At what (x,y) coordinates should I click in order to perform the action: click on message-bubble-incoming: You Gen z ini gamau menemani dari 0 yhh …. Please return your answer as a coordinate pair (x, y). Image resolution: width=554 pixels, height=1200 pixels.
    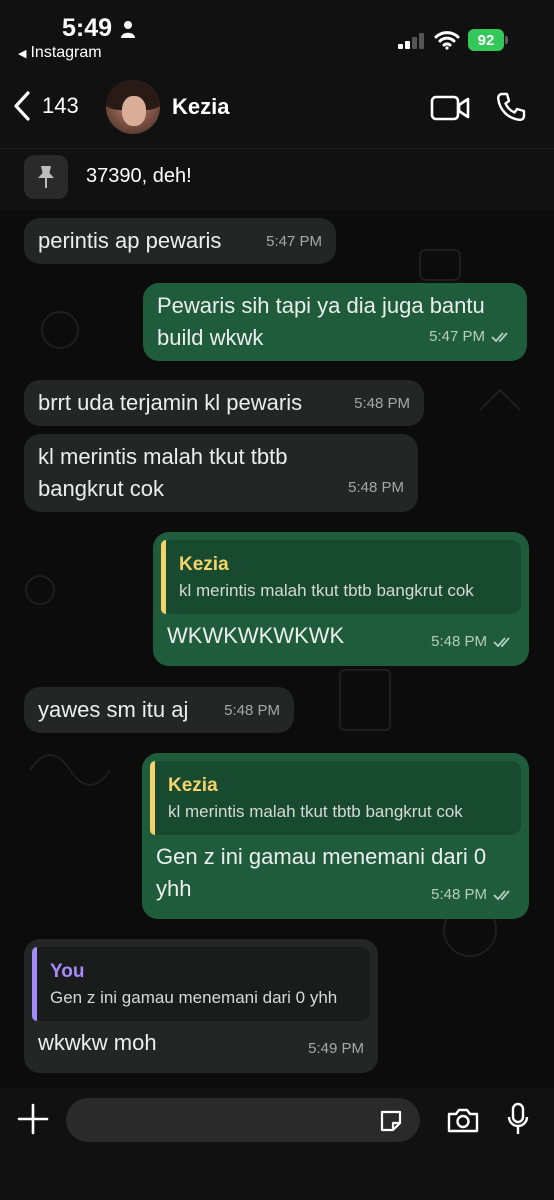
    Looking at the image, I should click on (201, 1006).